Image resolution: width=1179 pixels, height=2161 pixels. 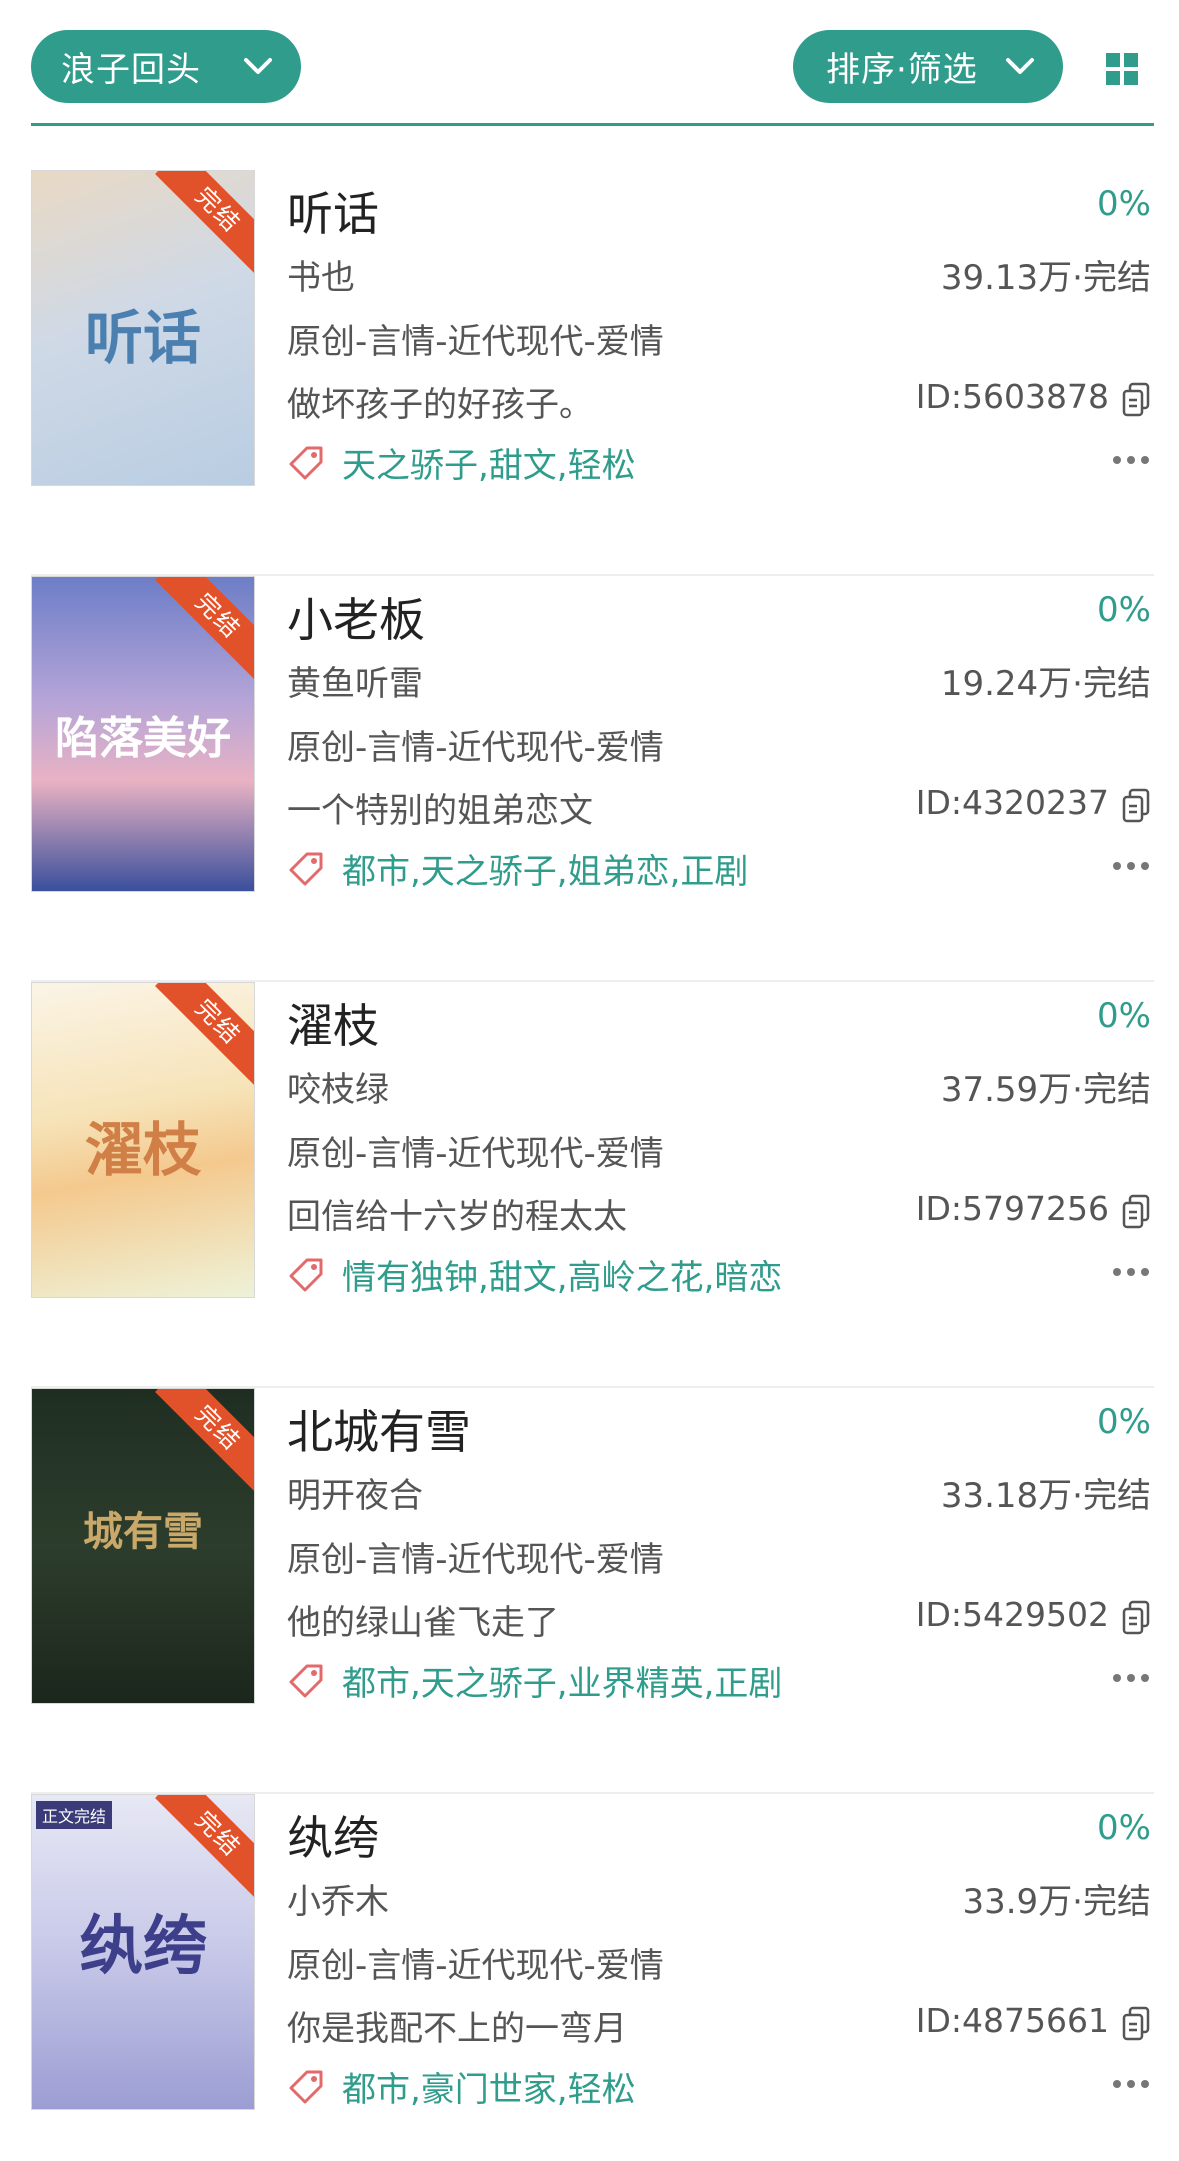 What do you see at coordinates (379, 1429) in the screenshot?
I see `book-title: 北城有雪` at bounding box center [379, 1429].